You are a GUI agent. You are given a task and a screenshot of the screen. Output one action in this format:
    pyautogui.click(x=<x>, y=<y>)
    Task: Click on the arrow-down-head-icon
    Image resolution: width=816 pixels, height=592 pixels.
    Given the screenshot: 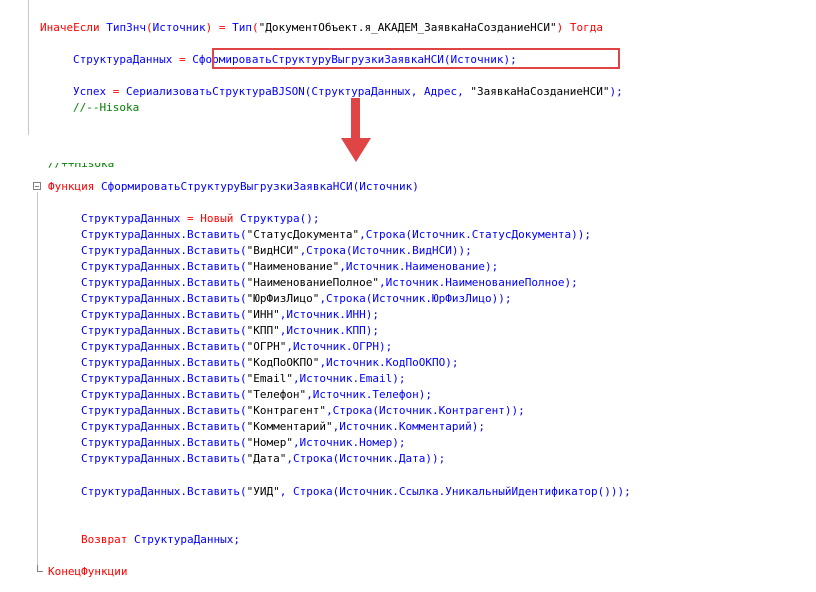 What is the action you would take?
    pyautogui.click(x=356, y=150)
    